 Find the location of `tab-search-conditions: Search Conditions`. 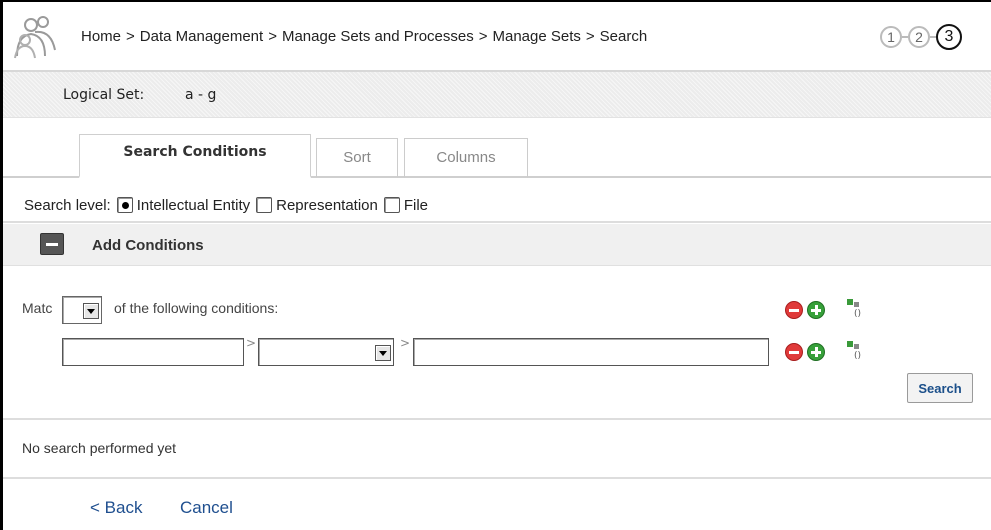

tab-search-conditions: Search Conditions is located at coordinates (195, 156).